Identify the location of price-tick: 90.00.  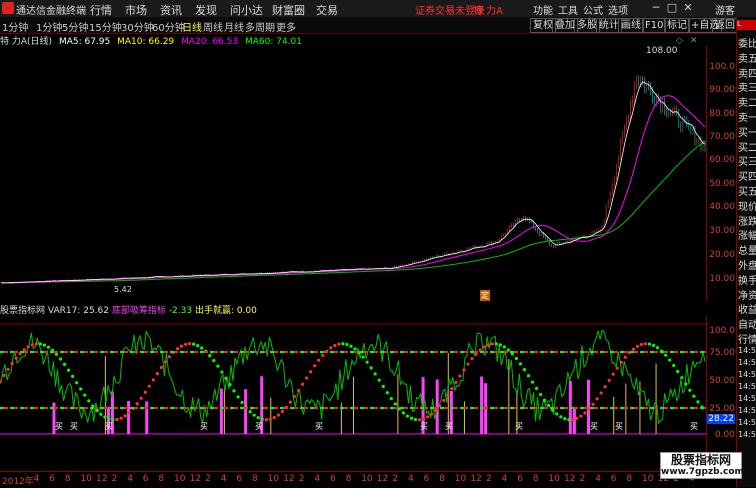
(722, 90).